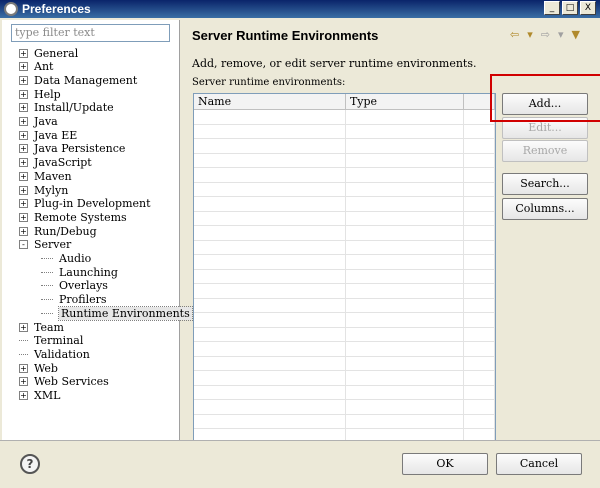 The width and height of the screenshot is (600, 488). What do you see at coordinates (36, 67) in the screenshot?
I see `tree-item-ant: + Ant` at bounding box center [36, 67].